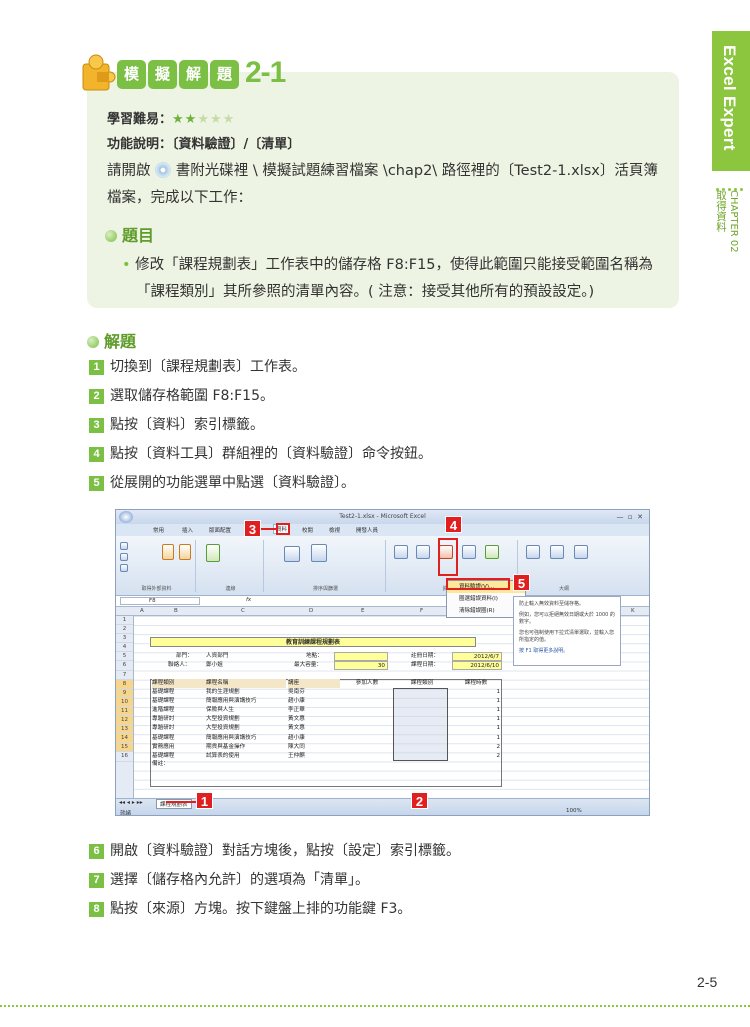  Describe the element at coordinates (567, 618) in the screenshot. I see `tooltip-line: 例如，您可以拒絕無效日期或大於 1000 的數字。` at that location.